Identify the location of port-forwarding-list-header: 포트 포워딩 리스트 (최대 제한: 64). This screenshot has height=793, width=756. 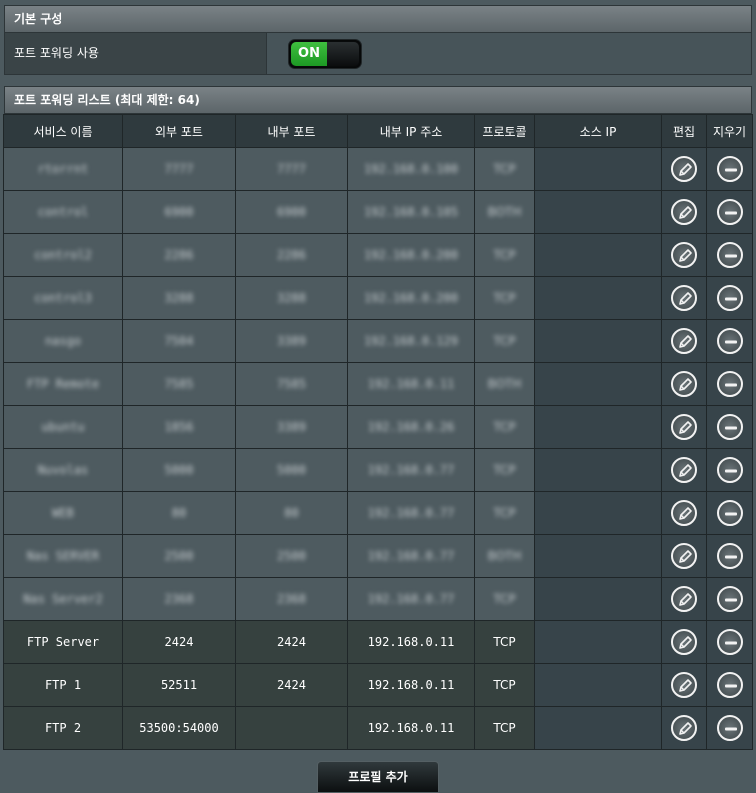
(378, 100).